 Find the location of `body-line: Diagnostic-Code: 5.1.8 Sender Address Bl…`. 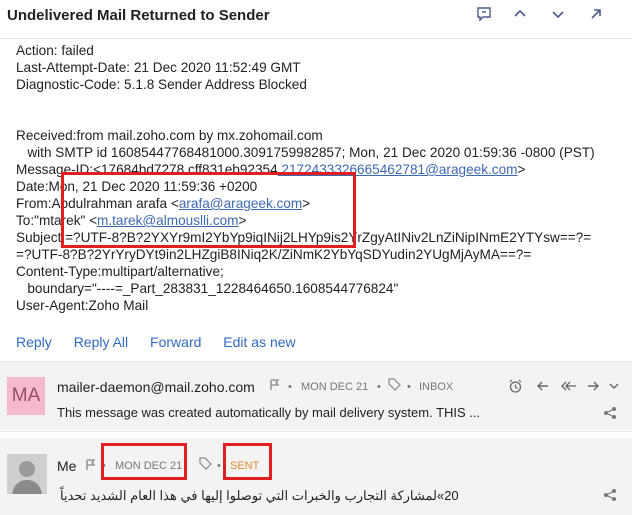

body-line: Diagnostic-Code: 5.1.8 Sender Address Bl… is located at coordinates (161, 84).